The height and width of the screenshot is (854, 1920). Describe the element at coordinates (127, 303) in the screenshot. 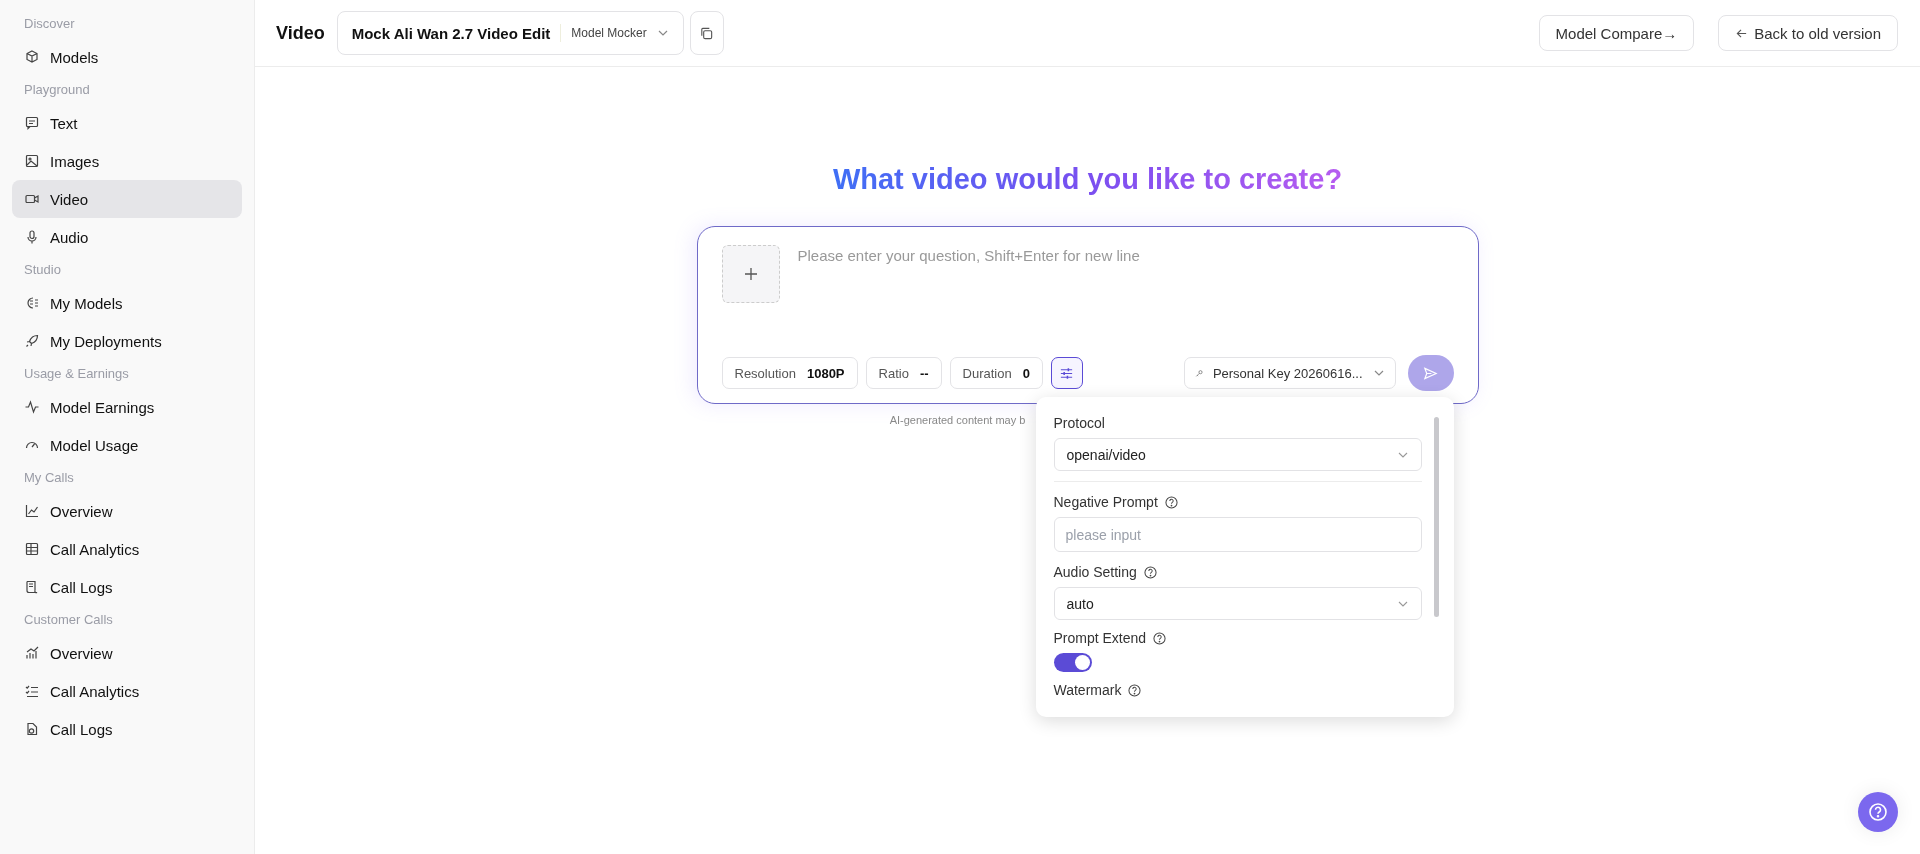

I see `sidebar-item: My Models` at that location.